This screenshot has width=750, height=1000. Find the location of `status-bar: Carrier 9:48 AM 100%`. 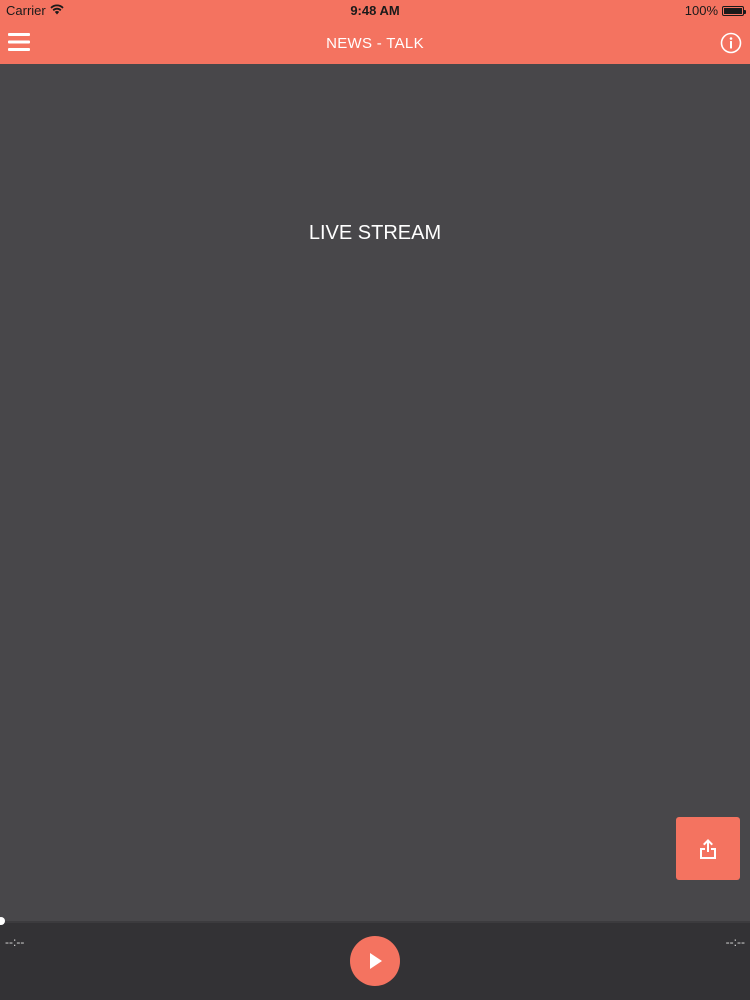

status-bar: Carrier 9:48 AM 100% is located at coordinates (375, 11).